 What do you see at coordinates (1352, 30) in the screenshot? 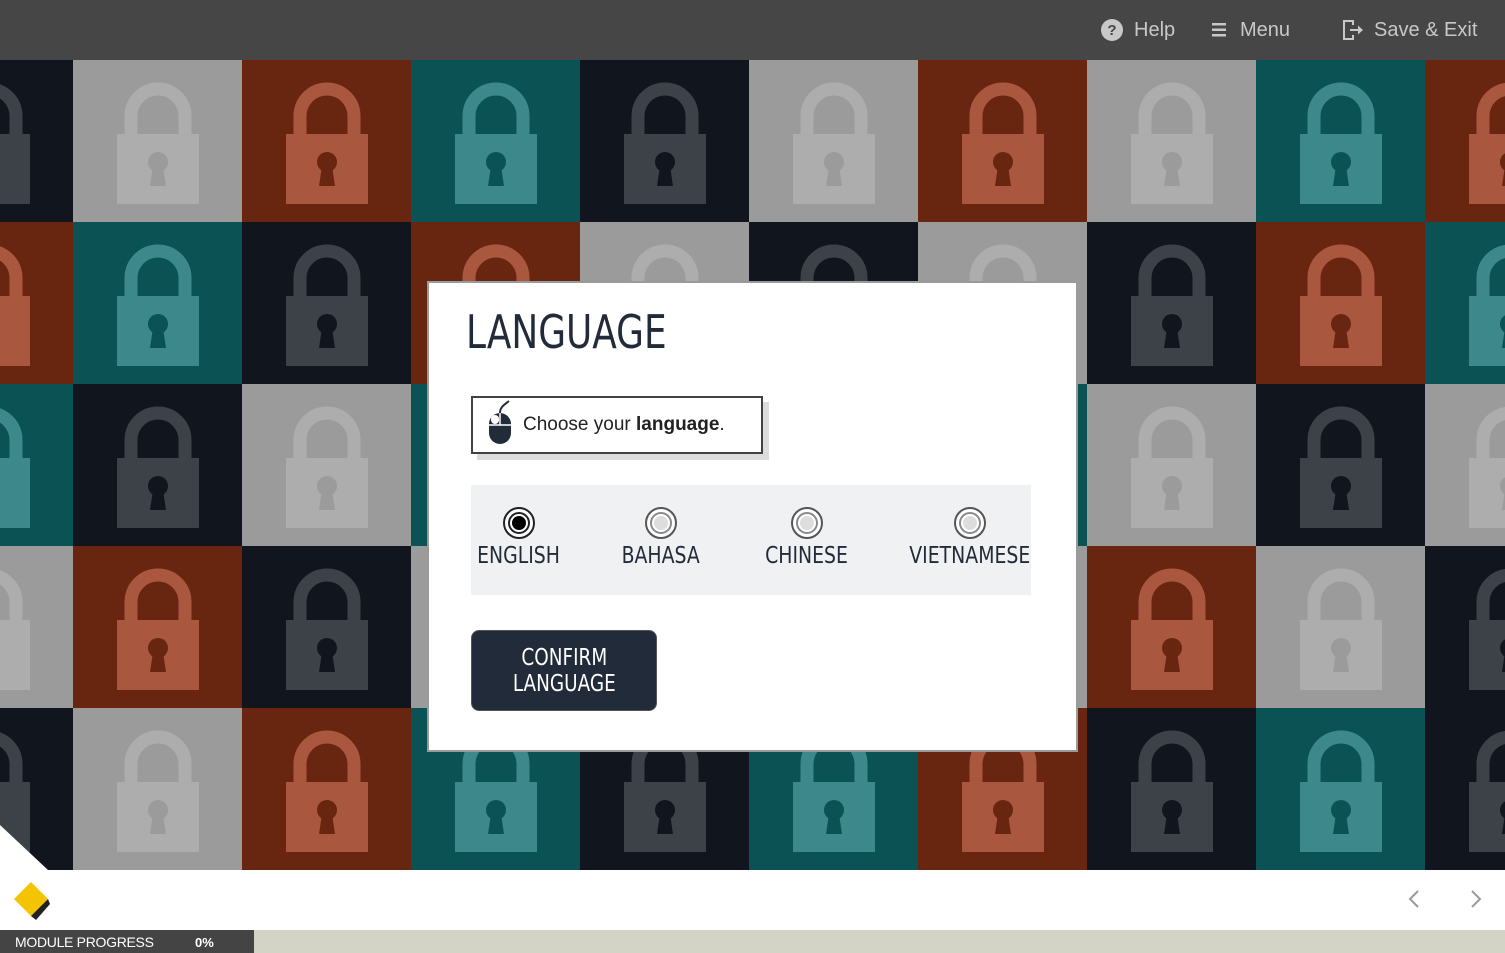
I see `exit-icon` at bounding box center [1352, 30].